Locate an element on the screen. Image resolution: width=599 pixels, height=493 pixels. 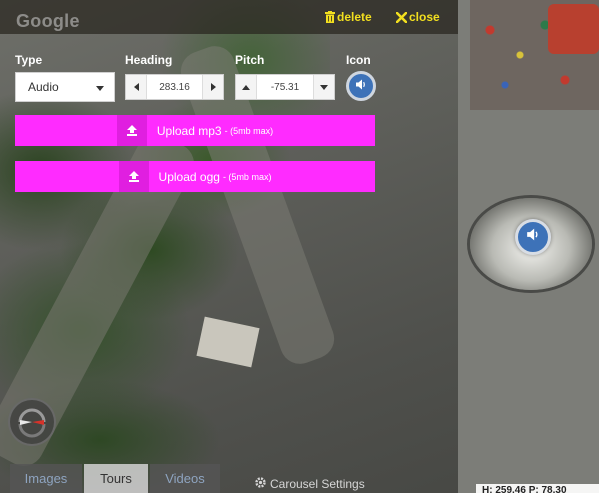
upload-ogg-note: - (5mb max) is located at coordinates (247, 176).